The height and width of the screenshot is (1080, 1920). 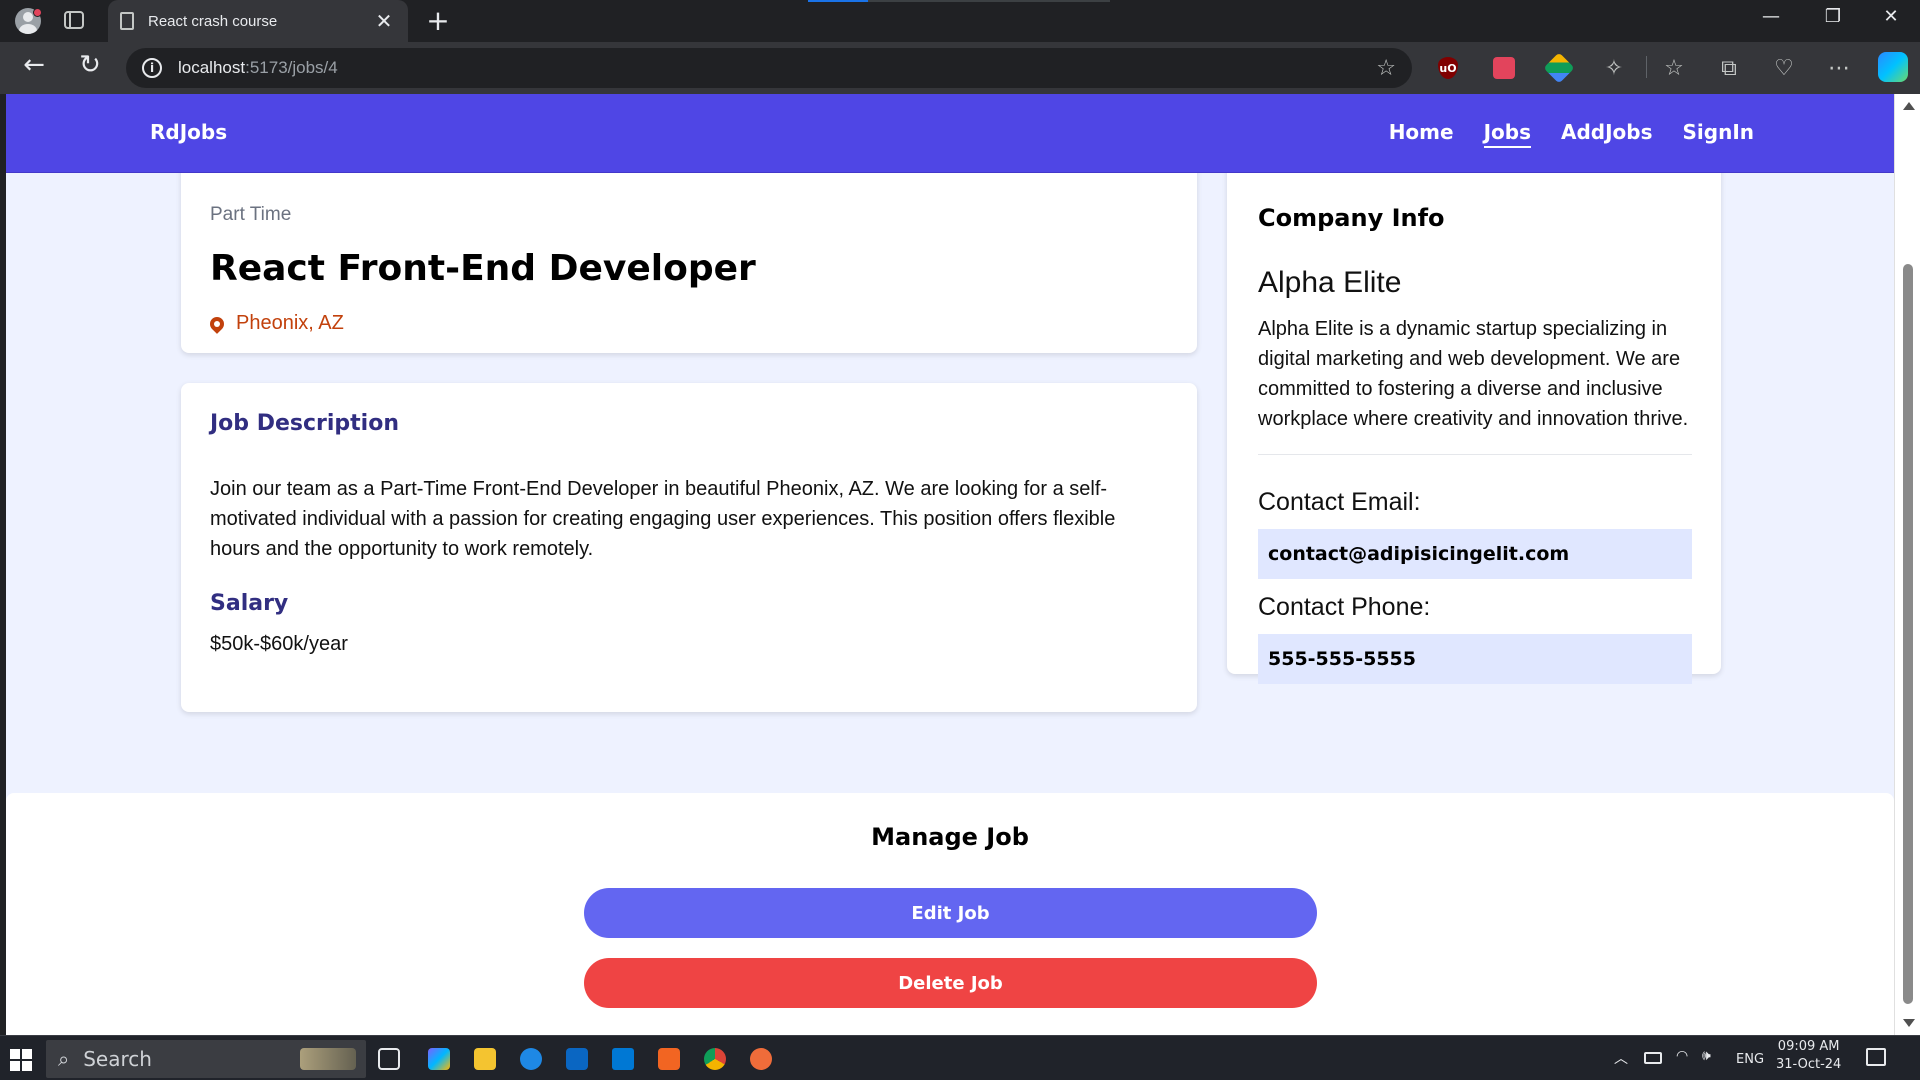 What do you see at coordinates (483, 268) in the screenshot?
I see `job-title: React Front-End Developer` at bounding box center [483, 268].